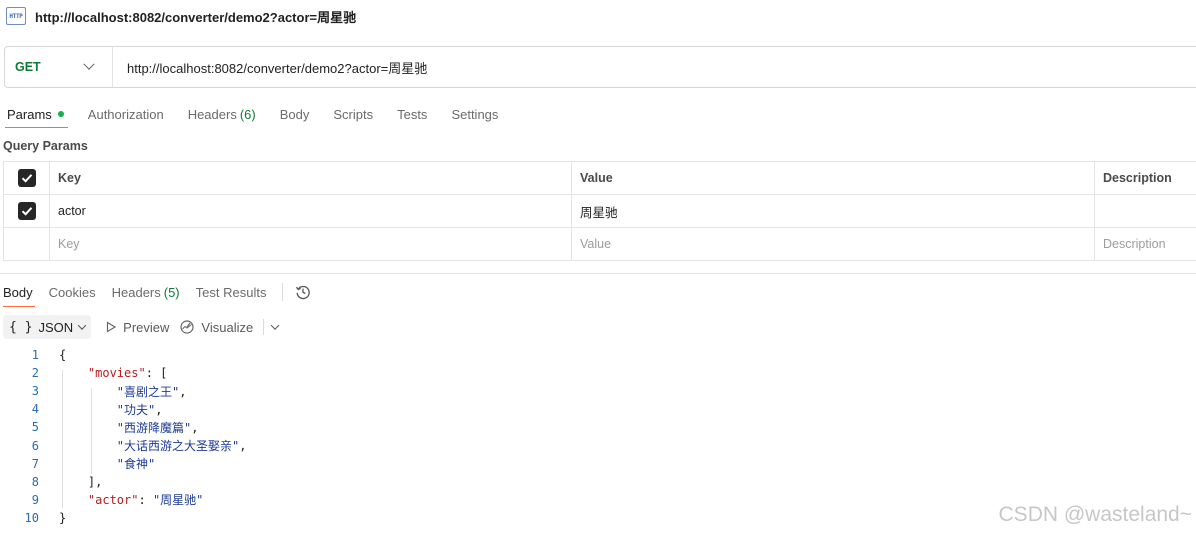 This screenshot has height=536, width=1196. What do you see at coordinates (310, 211) in the screenshot?
I see `param-key-cell: actor` at bounding box center [310, 211].